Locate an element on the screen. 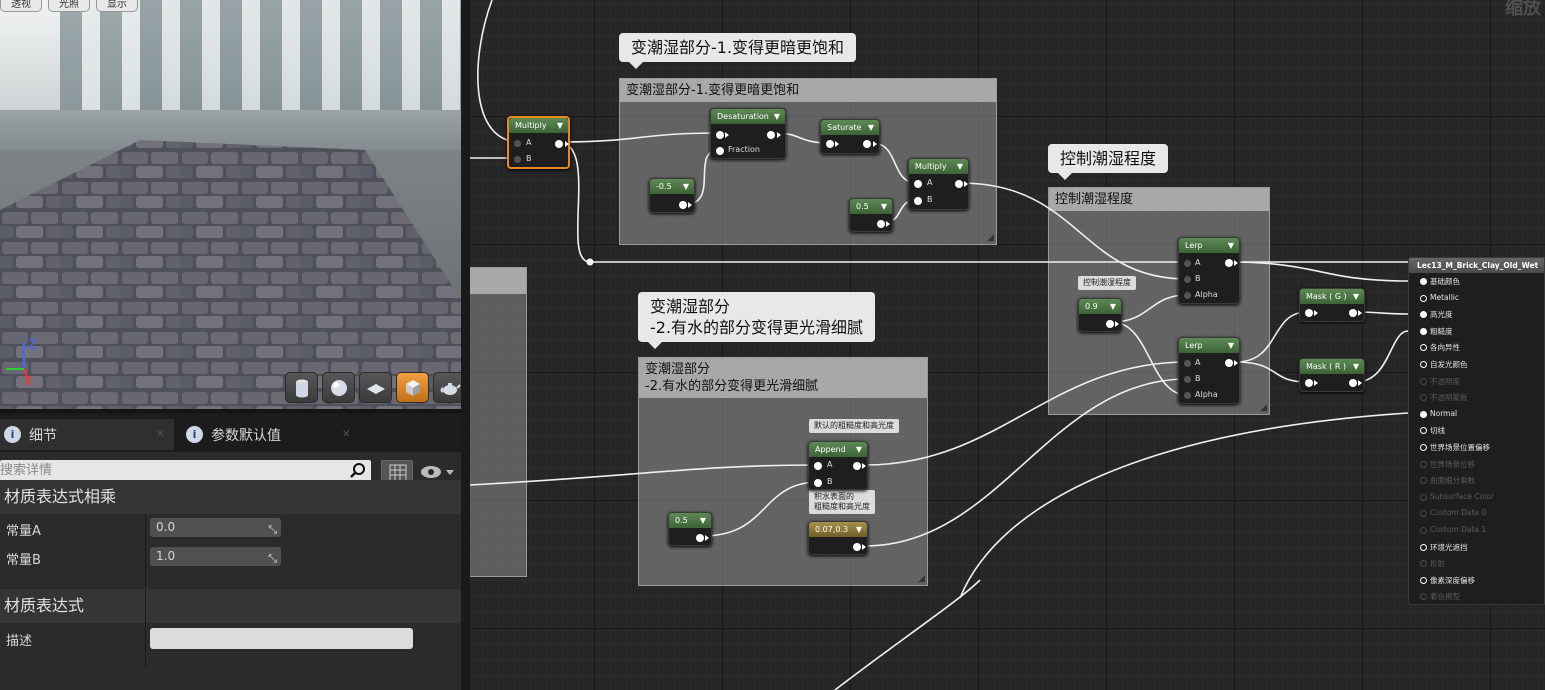  node-comment-default-roughness: 默认的粗糙度和高光度 is located at coordinates (854, 426).